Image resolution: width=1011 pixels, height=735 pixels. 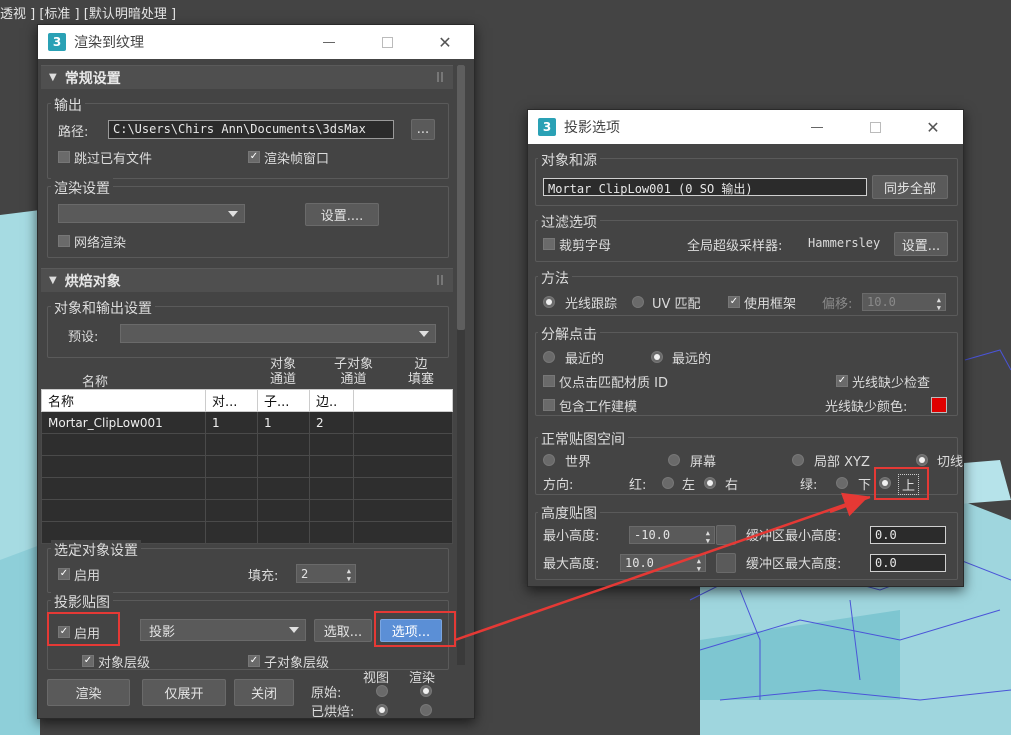 I want to click on render-settings-label: 渲染设置, so click(x=82, y=188).